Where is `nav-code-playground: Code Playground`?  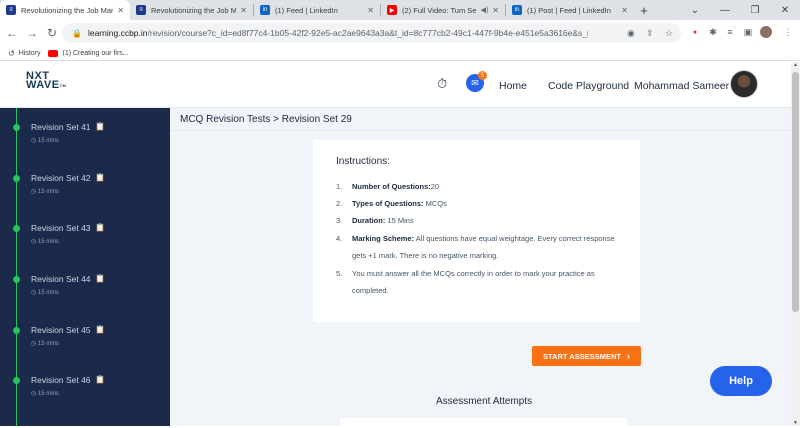 nav-code-playground: Code Playground is located at coordinates (588, 86).